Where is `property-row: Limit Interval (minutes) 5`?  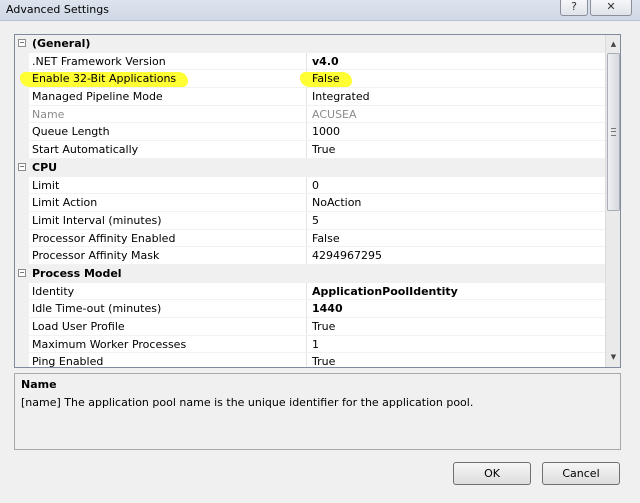 property-row: Limit Interval (minutes) 5 is located at coordinates (310, 220).